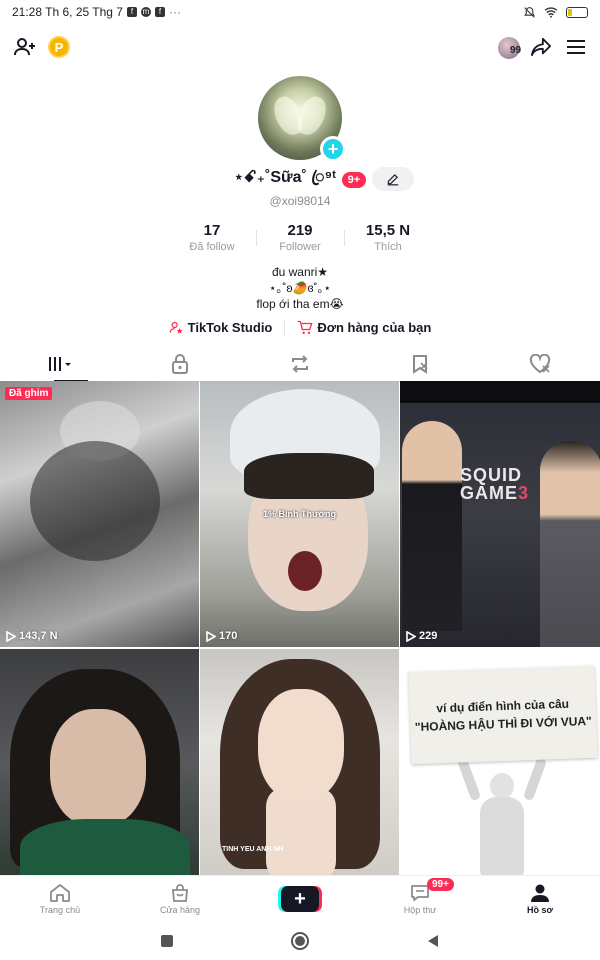 This screenshot has height=960, width=600. I want to click on tab-reposts, so click(300, 363).